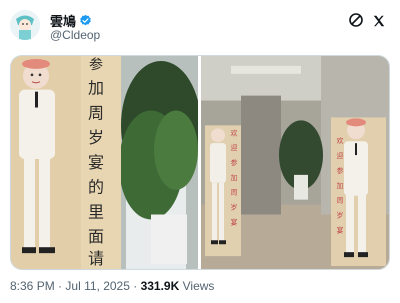 The width and height of the screenshot is (400, 303). What do you see at coordinates (356, 20) in the screenshot?
I see `more-icon` at bounding box center [356, 20].